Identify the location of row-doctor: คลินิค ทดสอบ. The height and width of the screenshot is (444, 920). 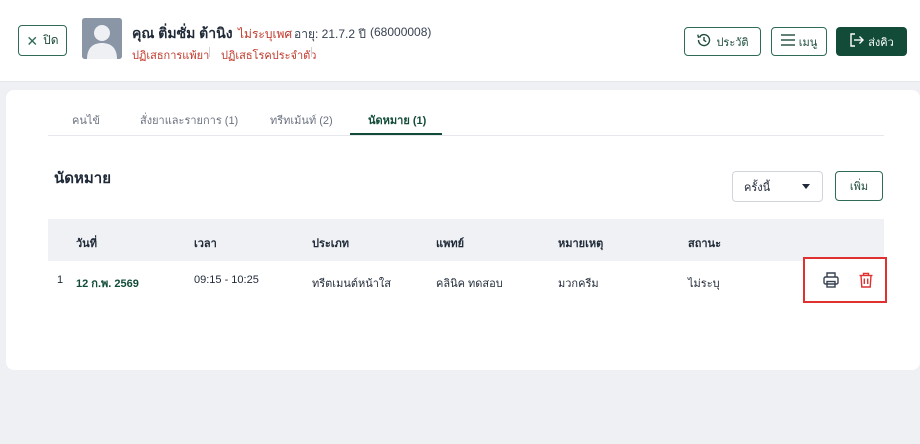
(469, 284).